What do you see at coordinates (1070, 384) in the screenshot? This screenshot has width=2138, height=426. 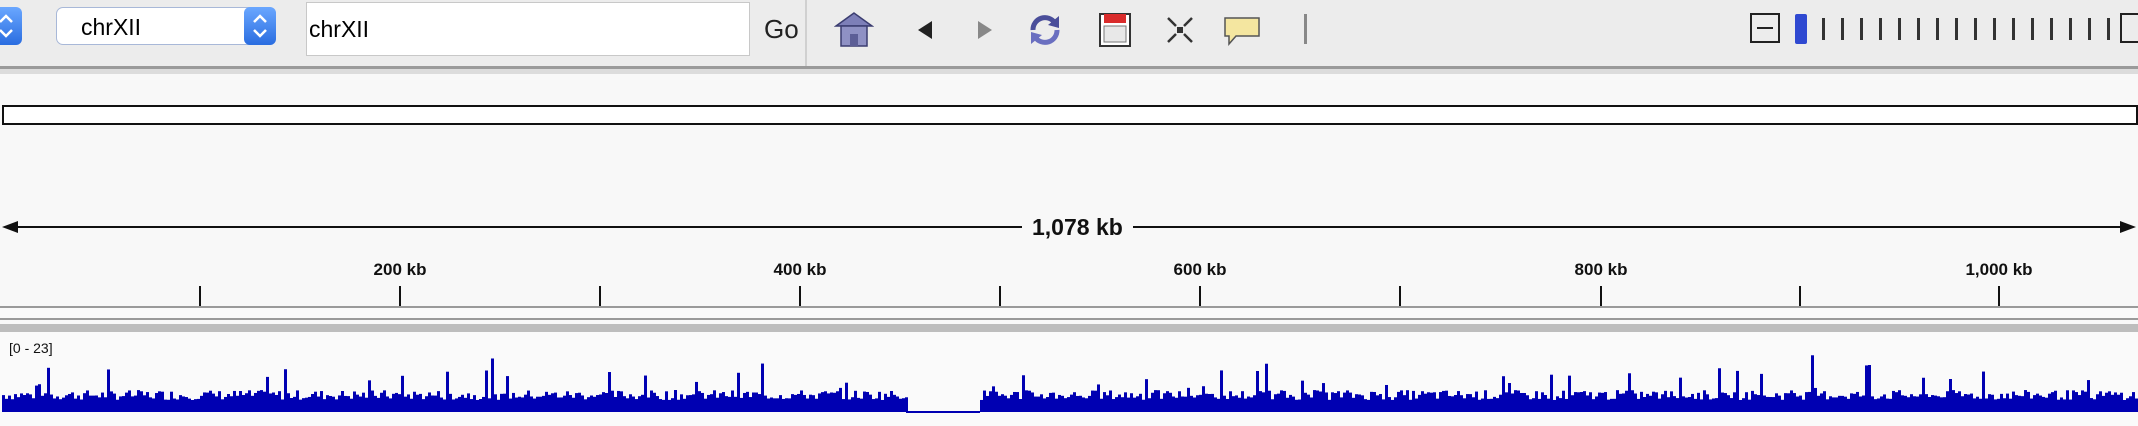 I see `coverage-bars` at bounding box center [1070, 384].